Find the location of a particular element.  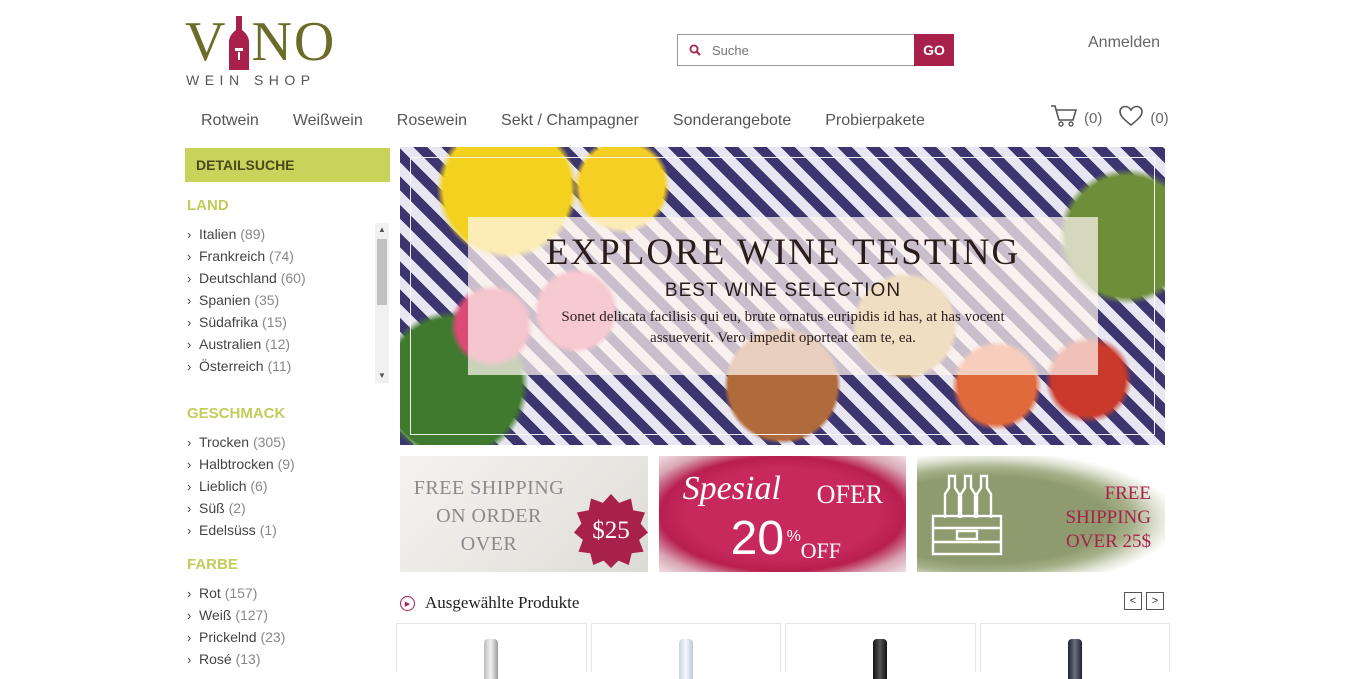

filter-item: › Italien (89) is located at coordinates (287, 234).